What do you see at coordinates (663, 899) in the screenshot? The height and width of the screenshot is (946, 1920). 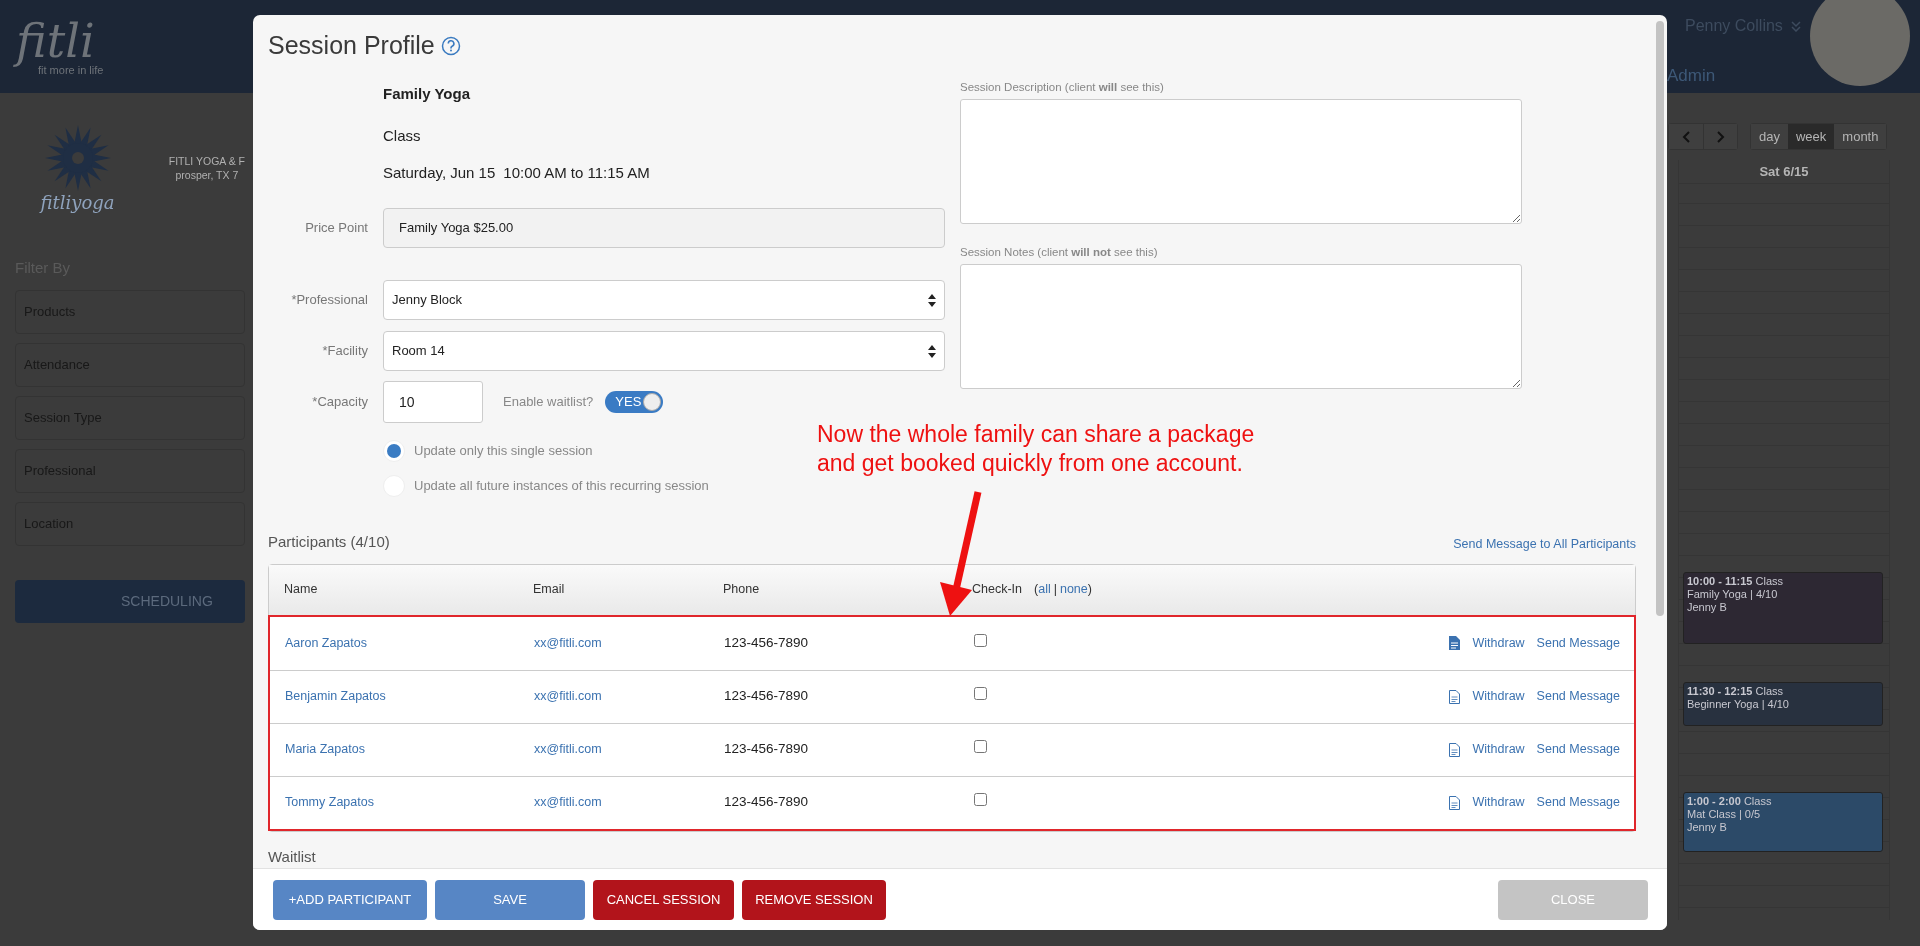 I see `footer-button: CANCEL SESSION` at bounding box center [663, 899].